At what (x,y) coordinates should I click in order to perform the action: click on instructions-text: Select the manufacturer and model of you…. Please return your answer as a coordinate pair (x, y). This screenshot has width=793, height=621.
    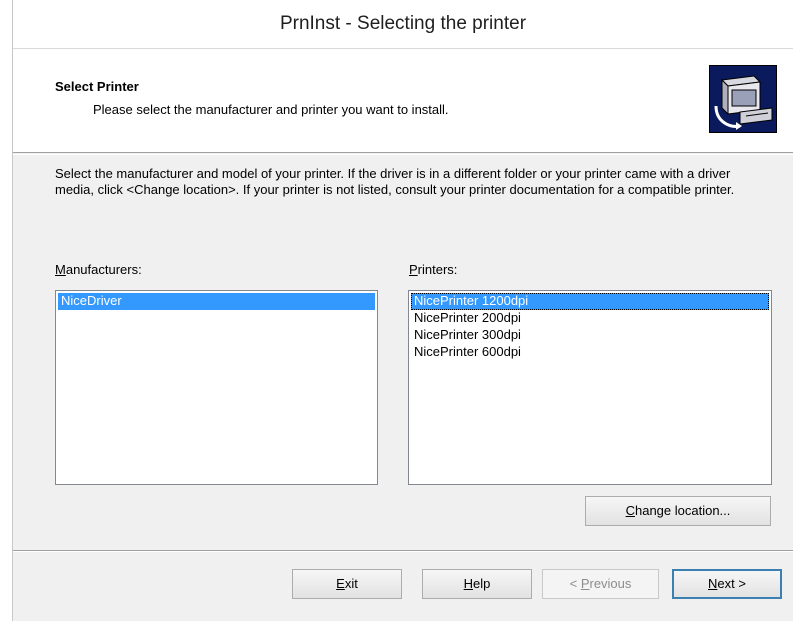
    Looking at the image, I should click on (395, 181).